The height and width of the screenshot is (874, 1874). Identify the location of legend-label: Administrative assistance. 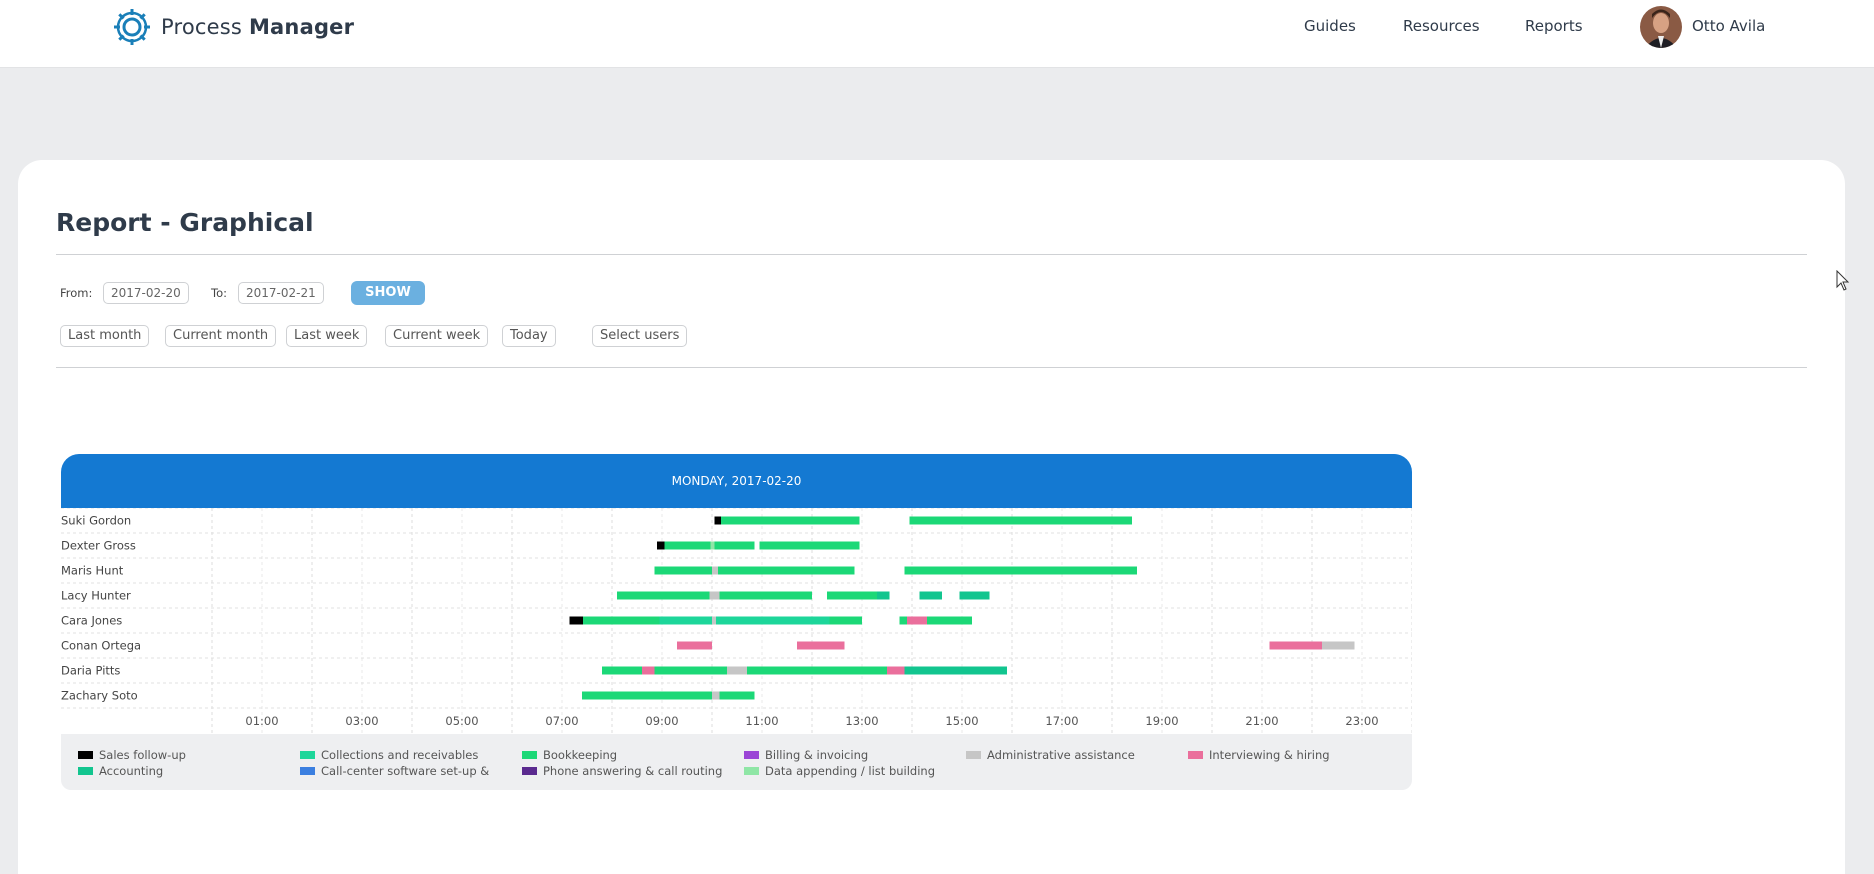
(1061, 755).